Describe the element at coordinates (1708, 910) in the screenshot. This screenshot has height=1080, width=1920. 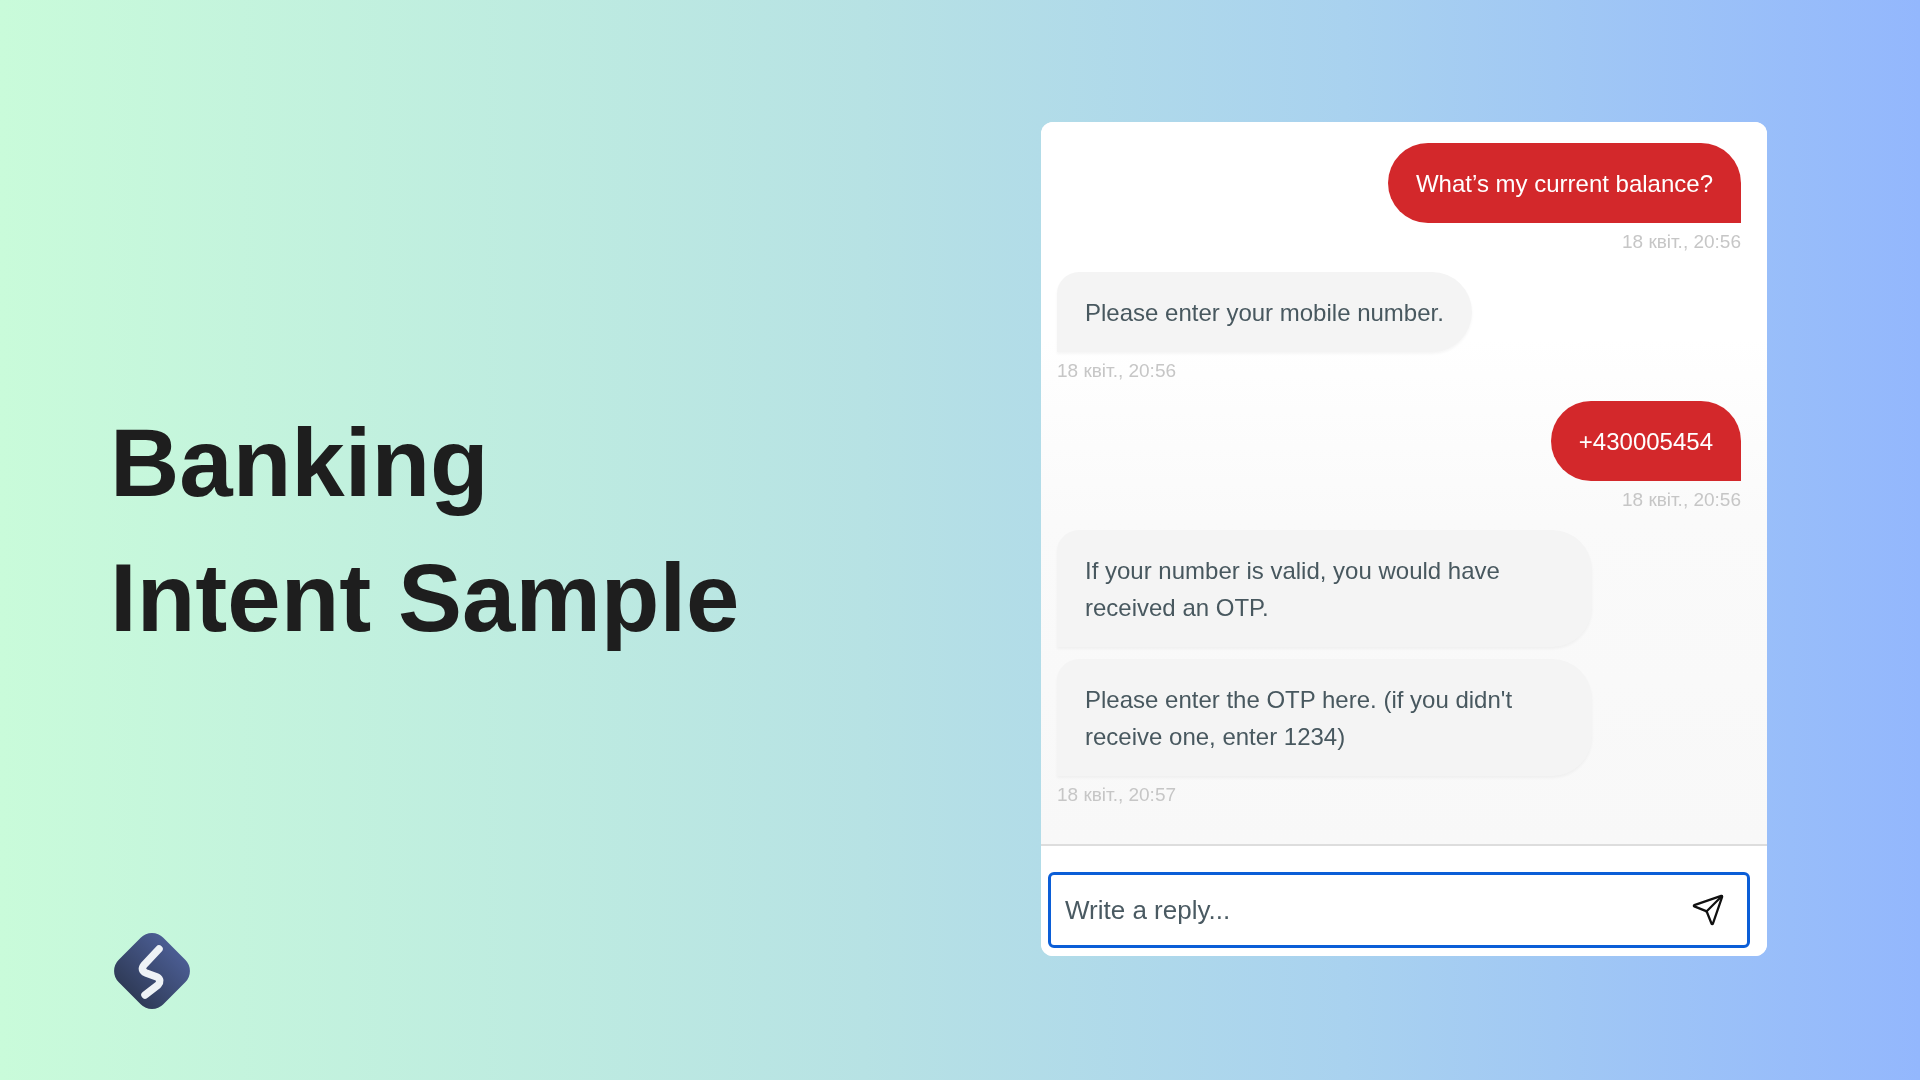
I see `send-icon` at that location.